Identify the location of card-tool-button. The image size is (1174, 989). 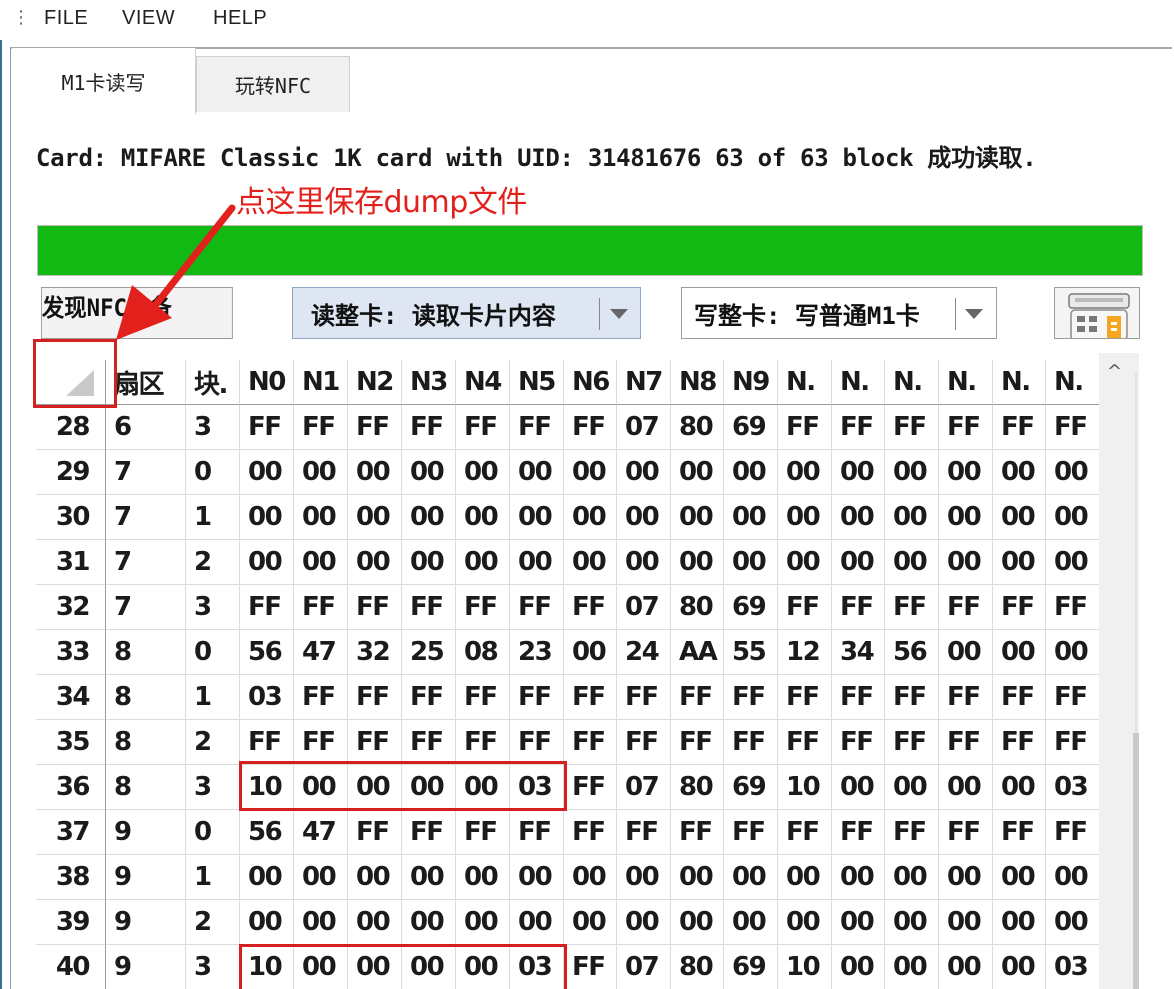
(1097, 313).